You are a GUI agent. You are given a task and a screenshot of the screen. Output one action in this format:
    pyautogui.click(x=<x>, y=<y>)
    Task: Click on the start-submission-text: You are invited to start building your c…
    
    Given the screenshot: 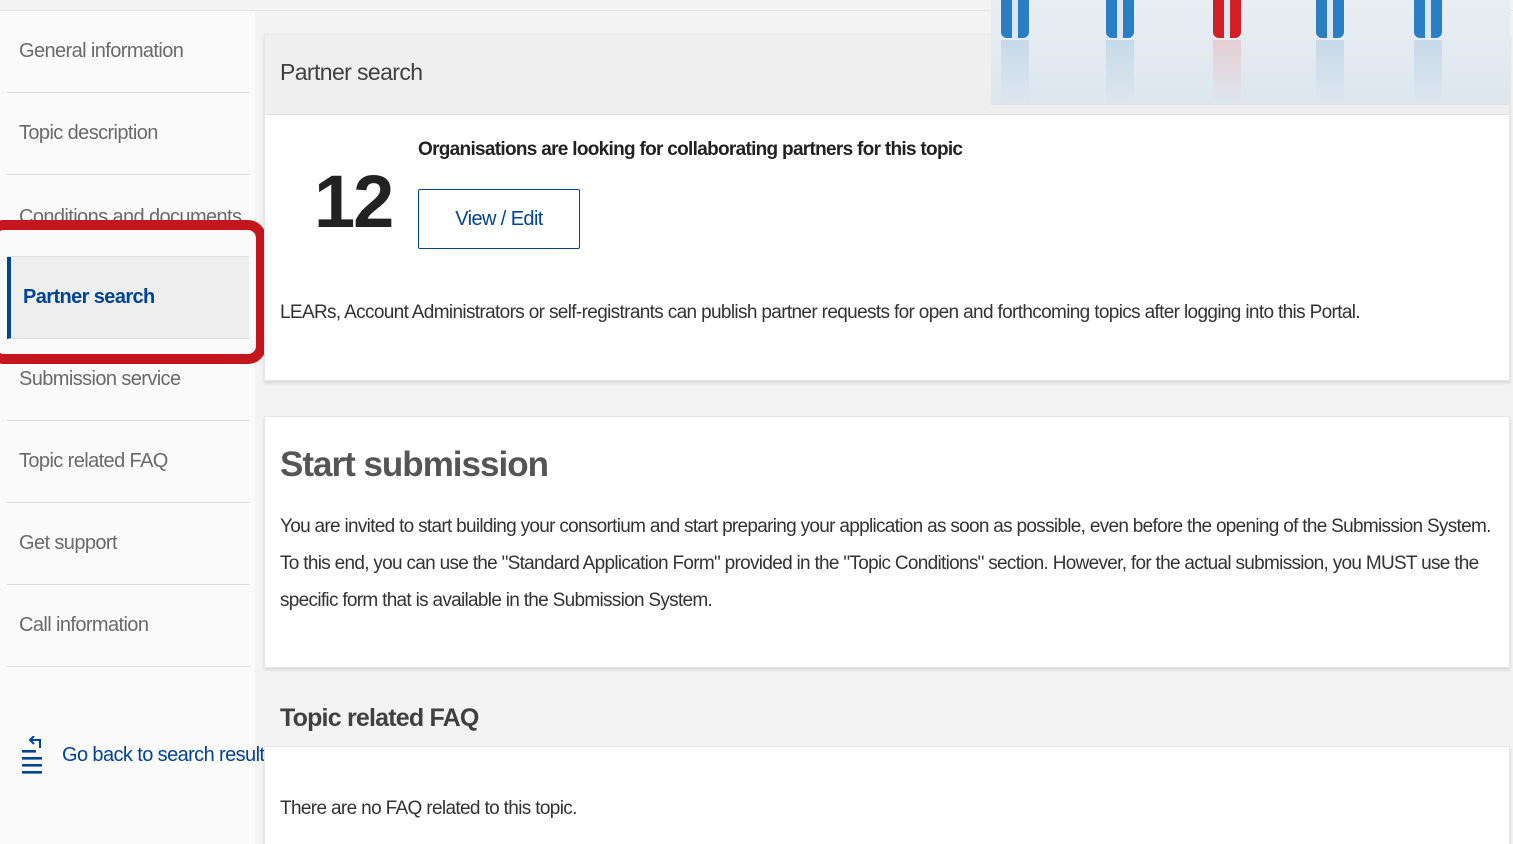 What is the action you would take?
    pyautogui.click(x=885, y=563)
    